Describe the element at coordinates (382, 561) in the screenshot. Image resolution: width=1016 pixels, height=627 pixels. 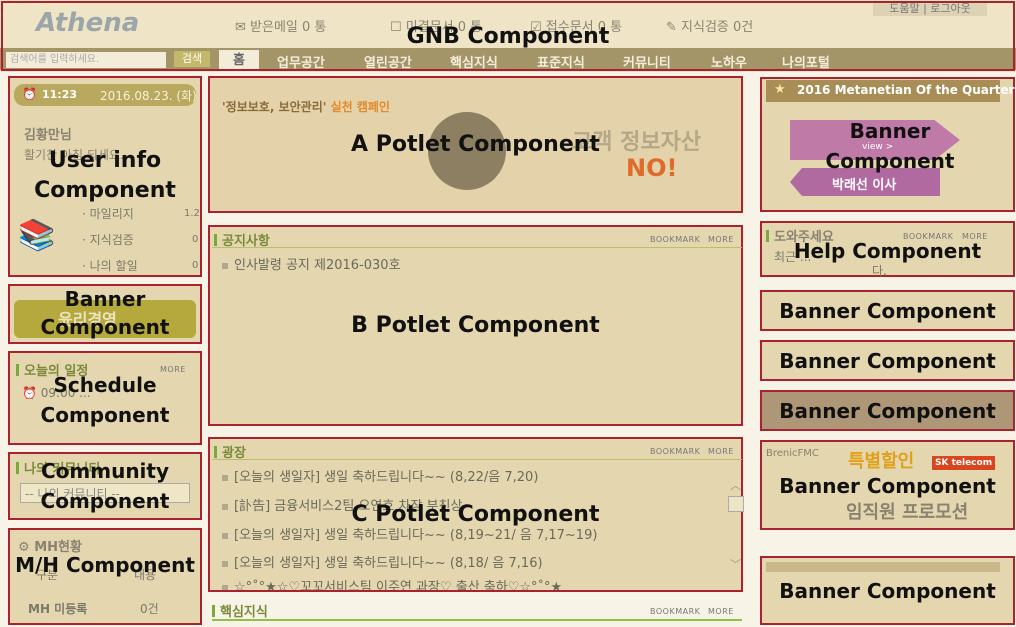
I see `list-item: [오늘의 생일자] 생일 축하드립니다~~ (8,18/ 음 7,16)` at that location.